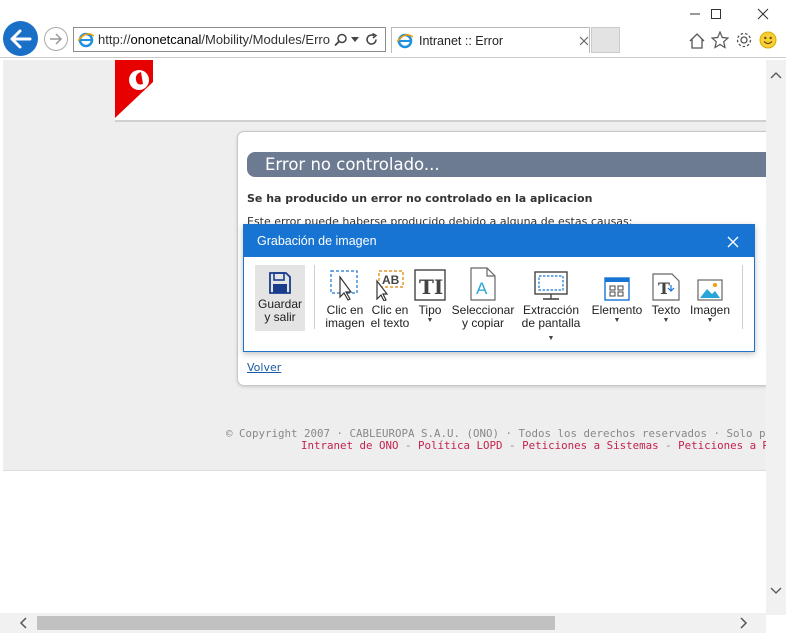 The width and height of the screenshot is (786, 633). What do you see at coordinates (296, 623) in the screenshot?
I see `horizontal-scroll-thumb` at bounding box center [296, 623].